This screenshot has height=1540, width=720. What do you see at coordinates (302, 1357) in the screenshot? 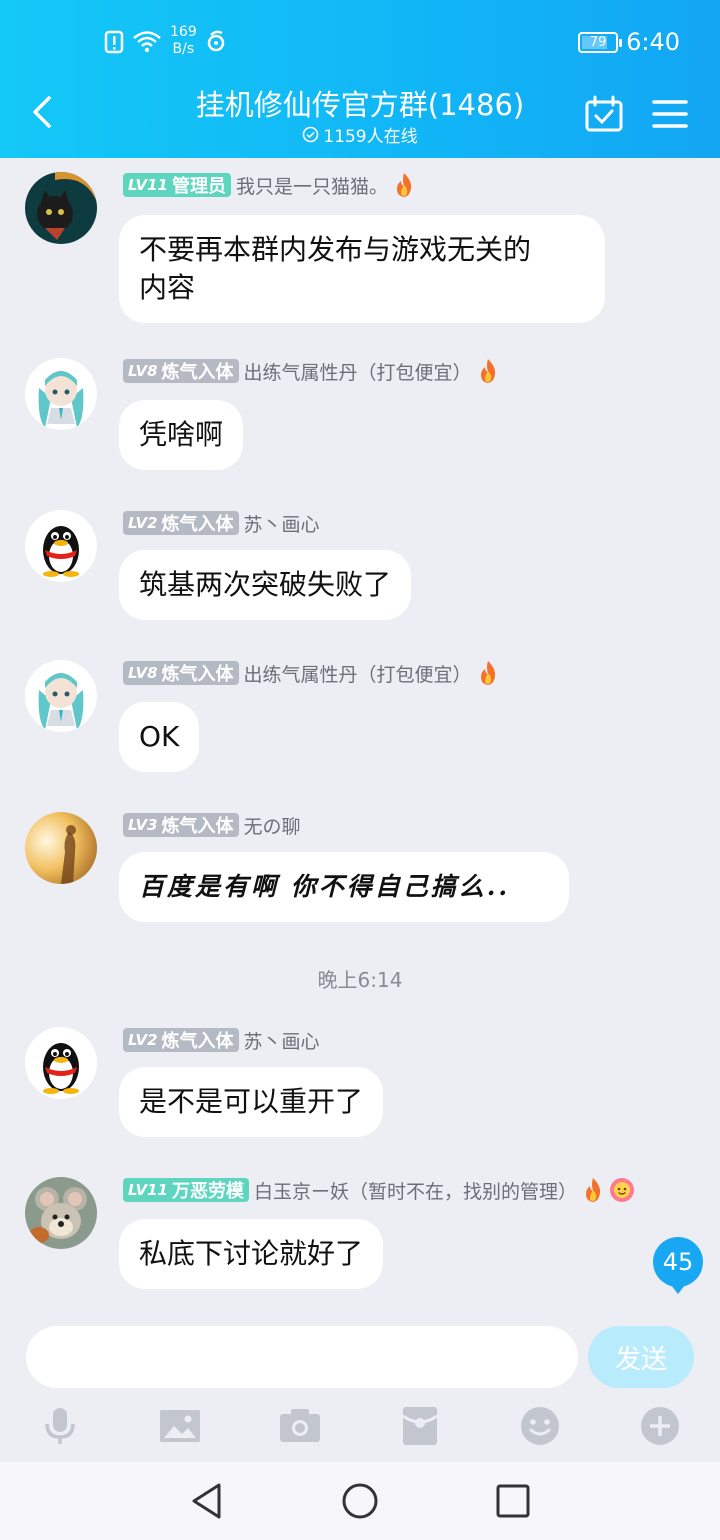
I see `message-input` at bounding box center [302, 1357].